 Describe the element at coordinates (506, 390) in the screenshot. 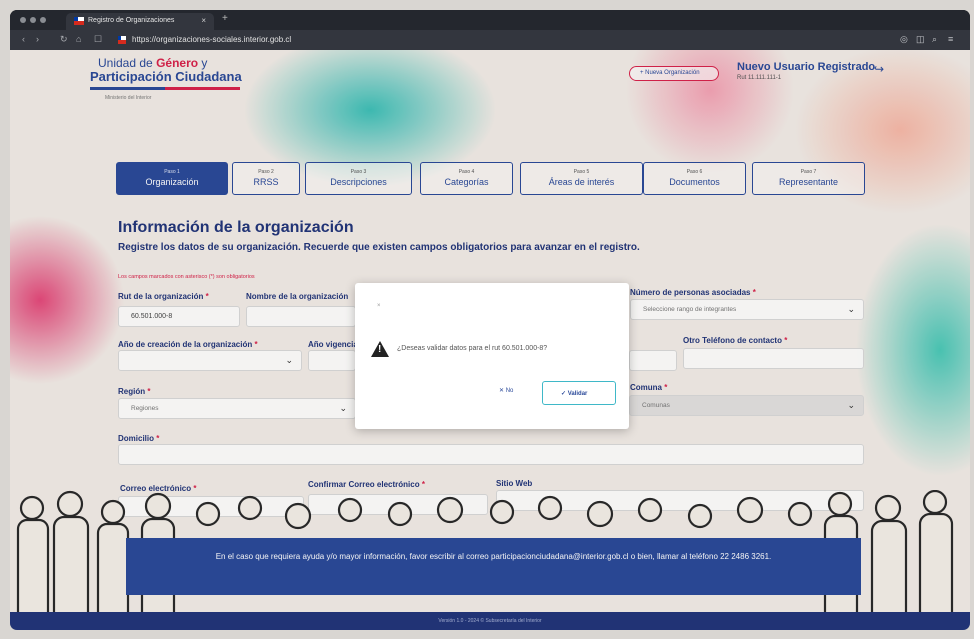

I see `cancel-button: ✕ No` at that location.